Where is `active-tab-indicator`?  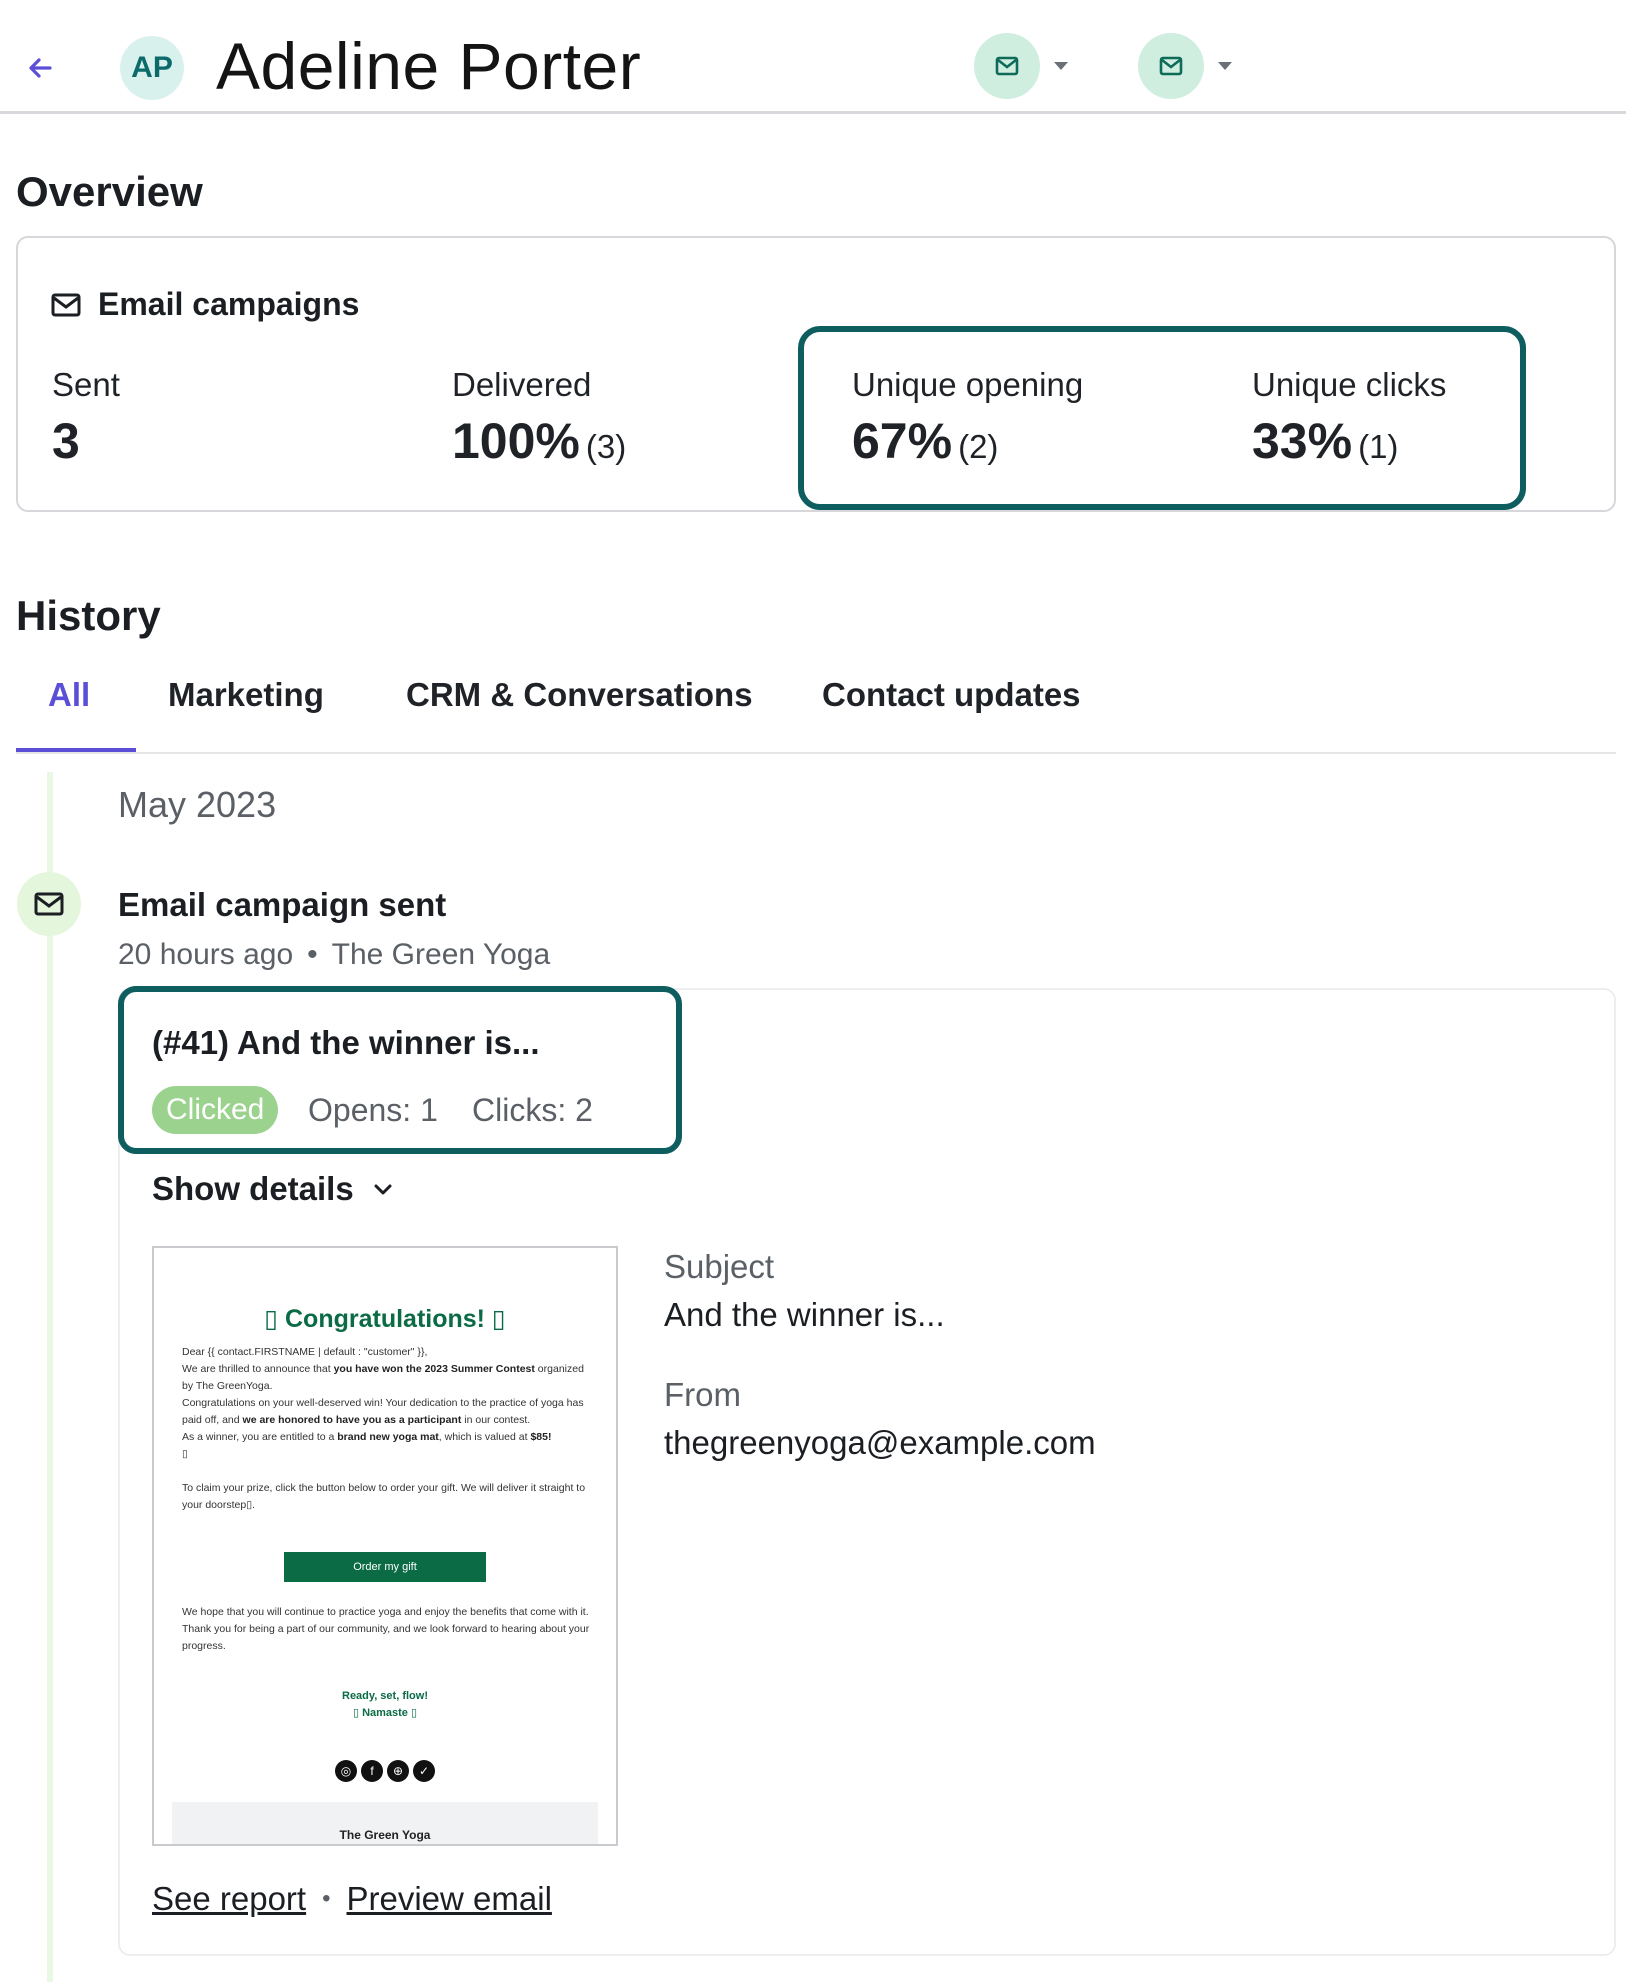 active-tab-indicator is located at coordinates (76, 750).